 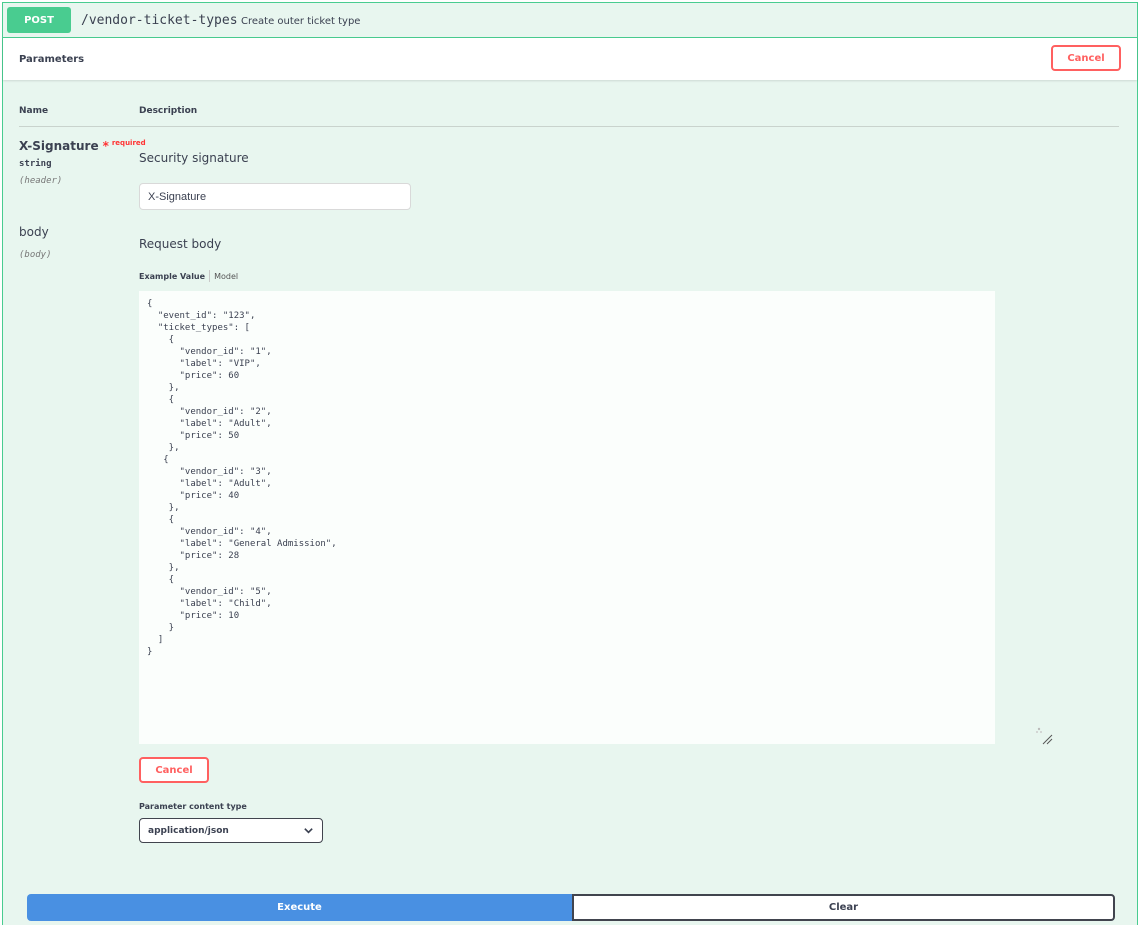 I want to click on param-location-body: (body), so click(x=35, y=255).